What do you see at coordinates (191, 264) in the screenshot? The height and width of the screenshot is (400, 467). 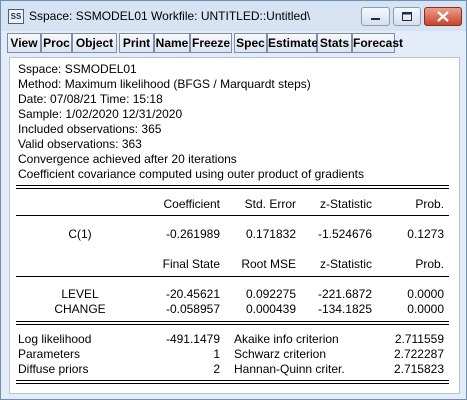 I see `state-col-header: Final State` at bounding box center [191, 264].